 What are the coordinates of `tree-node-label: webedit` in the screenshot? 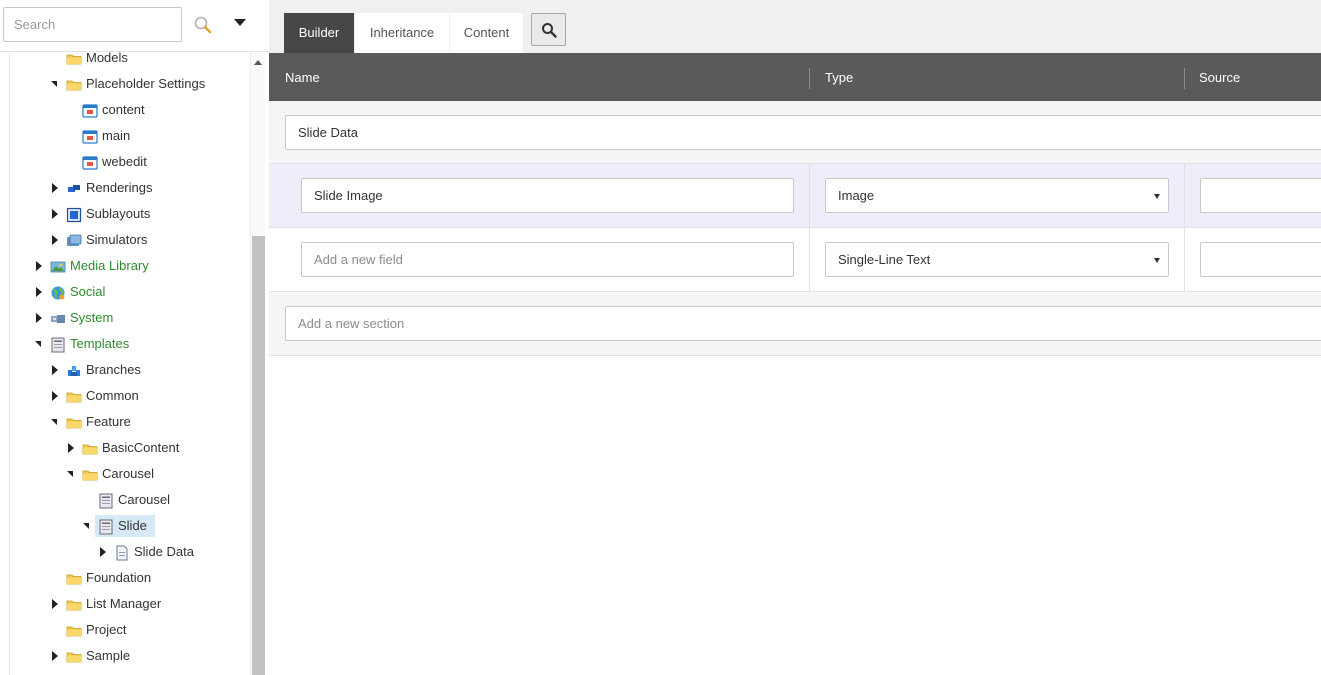 It's located at (124, 161).